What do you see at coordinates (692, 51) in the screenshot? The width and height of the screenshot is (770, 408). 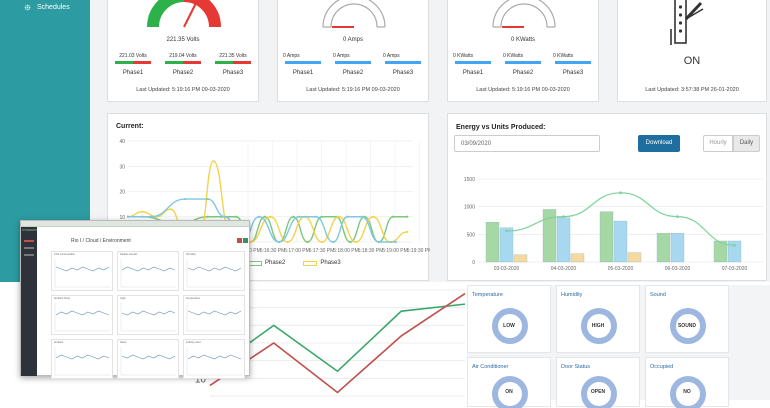 I see `switch-card: ON Last Updated: 3:57:38 PM 26-01-2020` at bounding box center [692, 51].